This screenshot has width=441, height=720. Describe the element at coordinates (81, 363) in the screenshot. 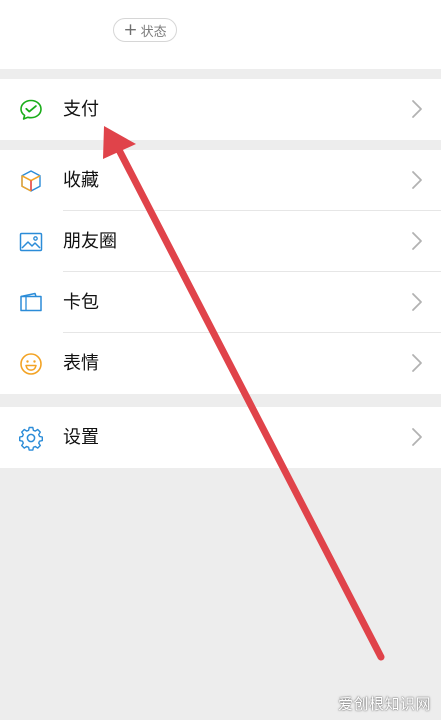

I see `menu-label-stickers: 表情` at that location.